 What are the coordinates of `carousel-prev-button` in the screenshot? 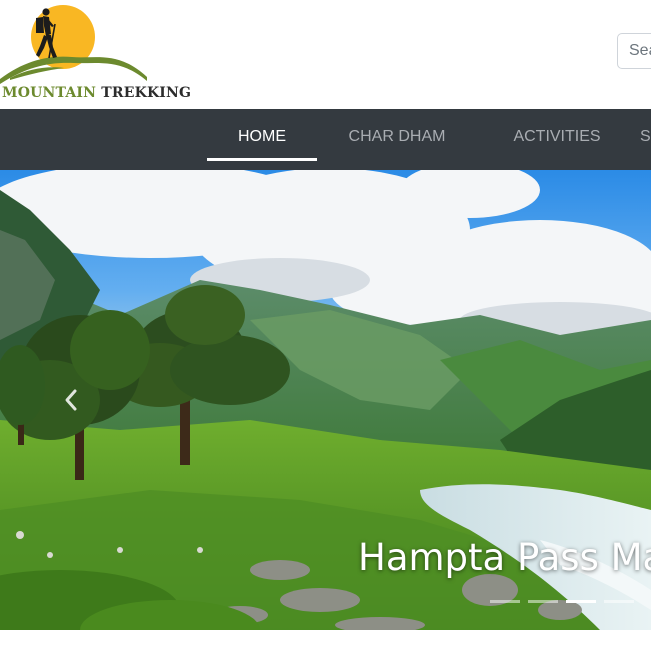 It's located at (71, 400).